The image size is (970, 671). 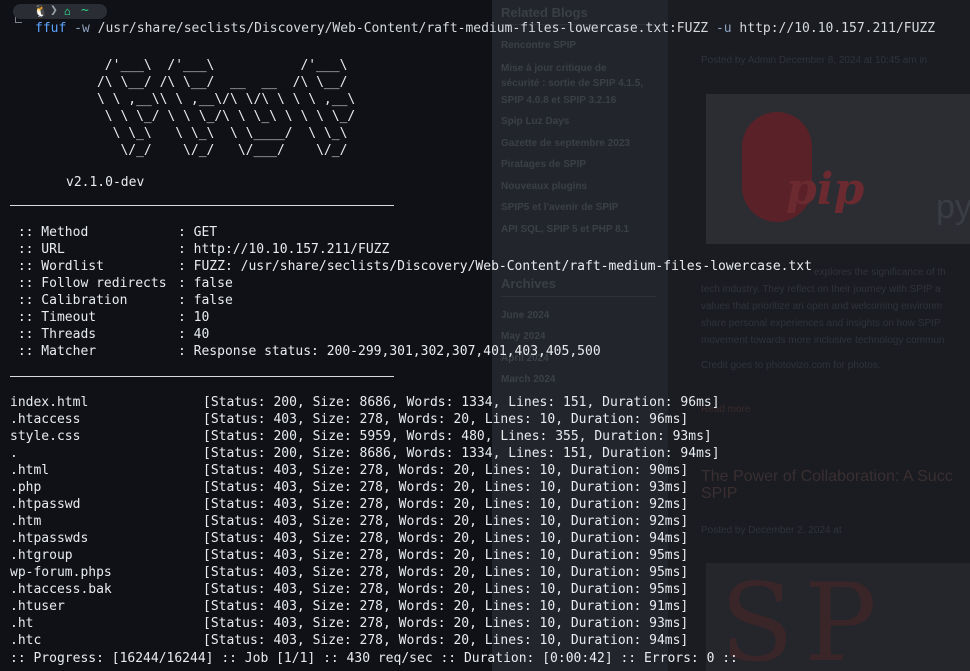 I want to click on prompt-segment, so click(x=60, y=11).